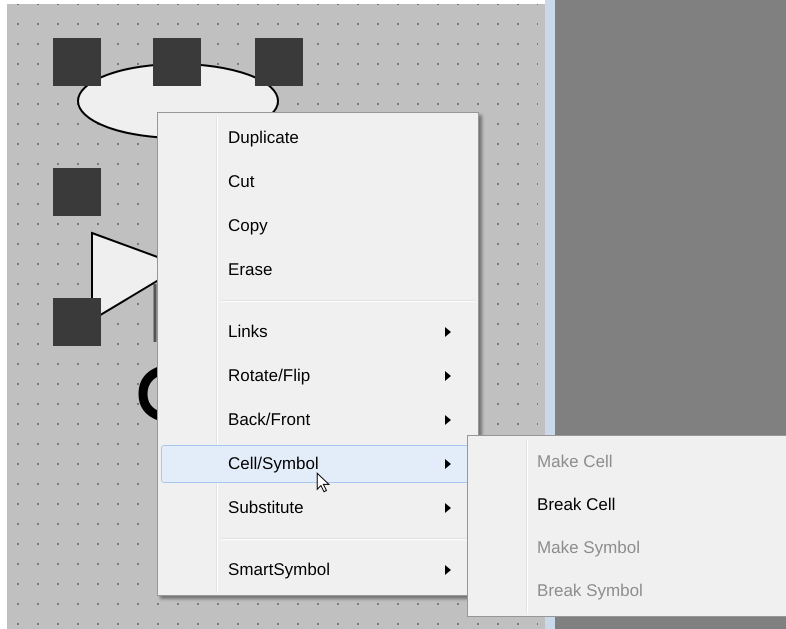 This screenshot has height=629, width=786. What do you see at coordinates (318, 420) in the screenshot?
I see `menu-item: Back/Front` at bounding box center [318, 420].